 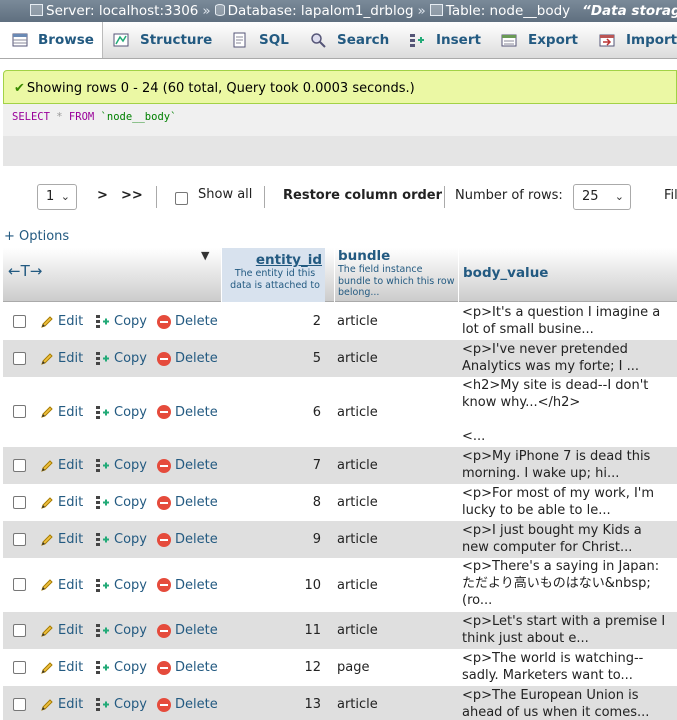 I want to click on tab-sql: SQL, so click(x=267, y=40).